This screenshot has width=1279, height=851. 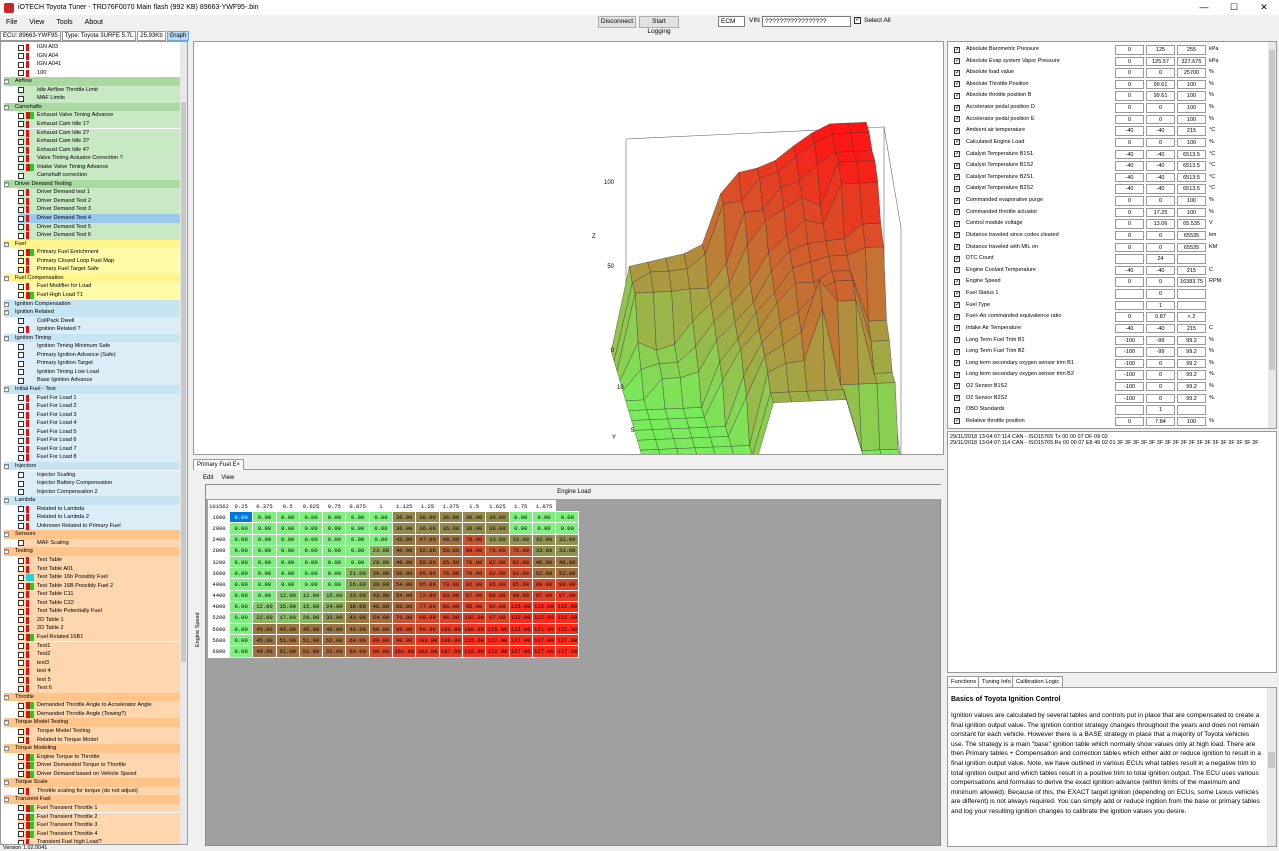 I want to click on table-cell: 65.00, so click(x=427, y=584).